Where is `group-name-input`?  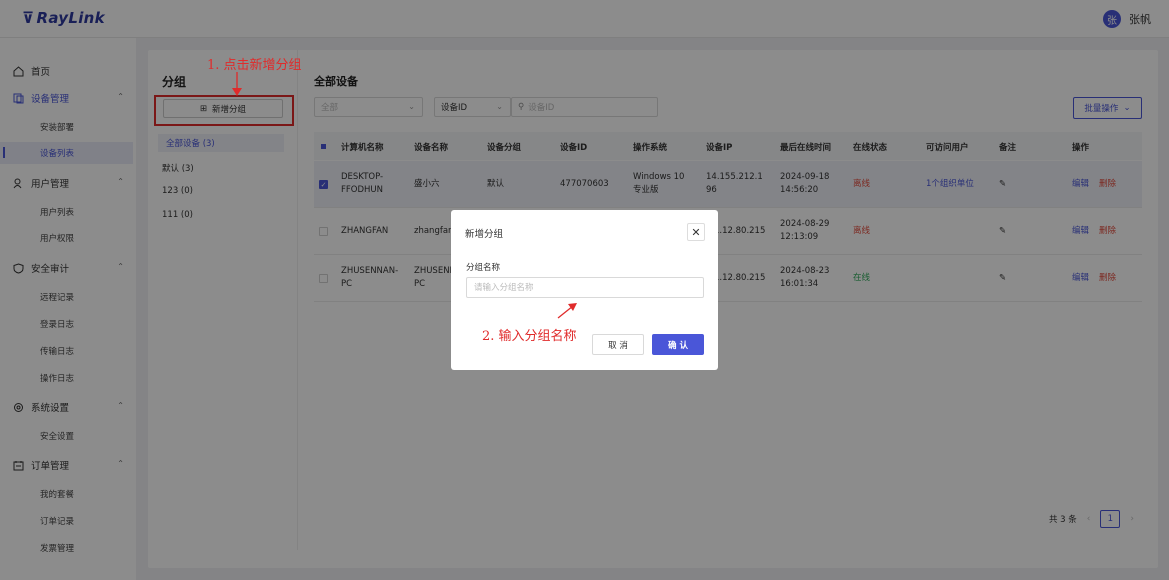 group-name-input is located at coordinates (585, 287).